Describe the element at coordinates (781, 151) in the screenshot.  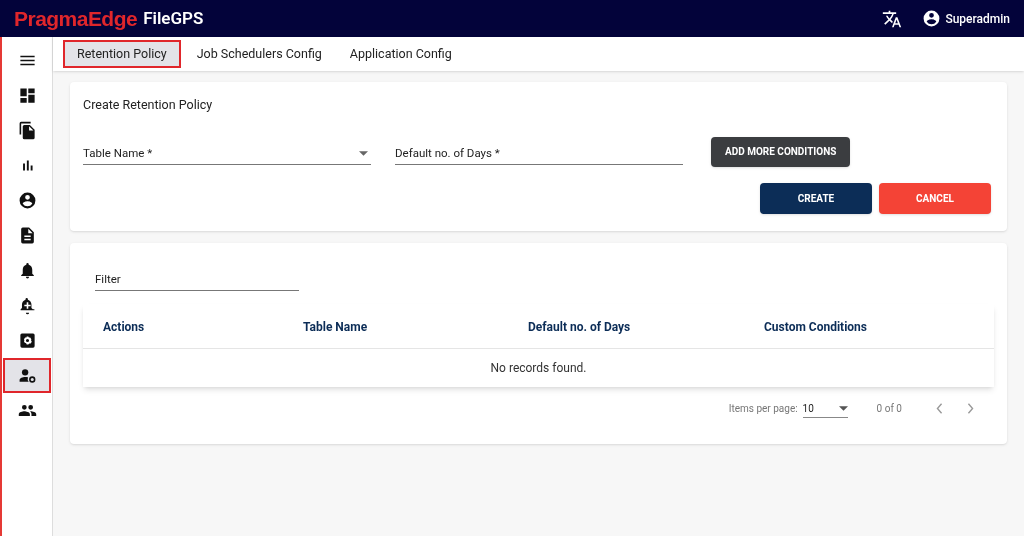
I see `add-conditions-button: ADD MORE CONDITIONS` at that location.